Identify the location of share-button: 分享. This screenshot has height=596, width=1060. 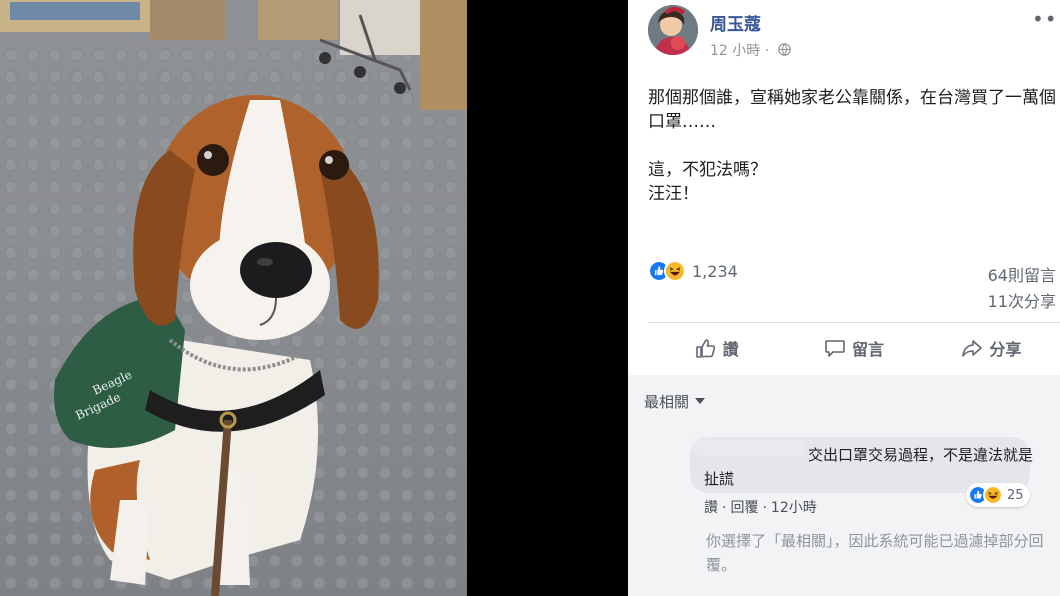
(991, 348).